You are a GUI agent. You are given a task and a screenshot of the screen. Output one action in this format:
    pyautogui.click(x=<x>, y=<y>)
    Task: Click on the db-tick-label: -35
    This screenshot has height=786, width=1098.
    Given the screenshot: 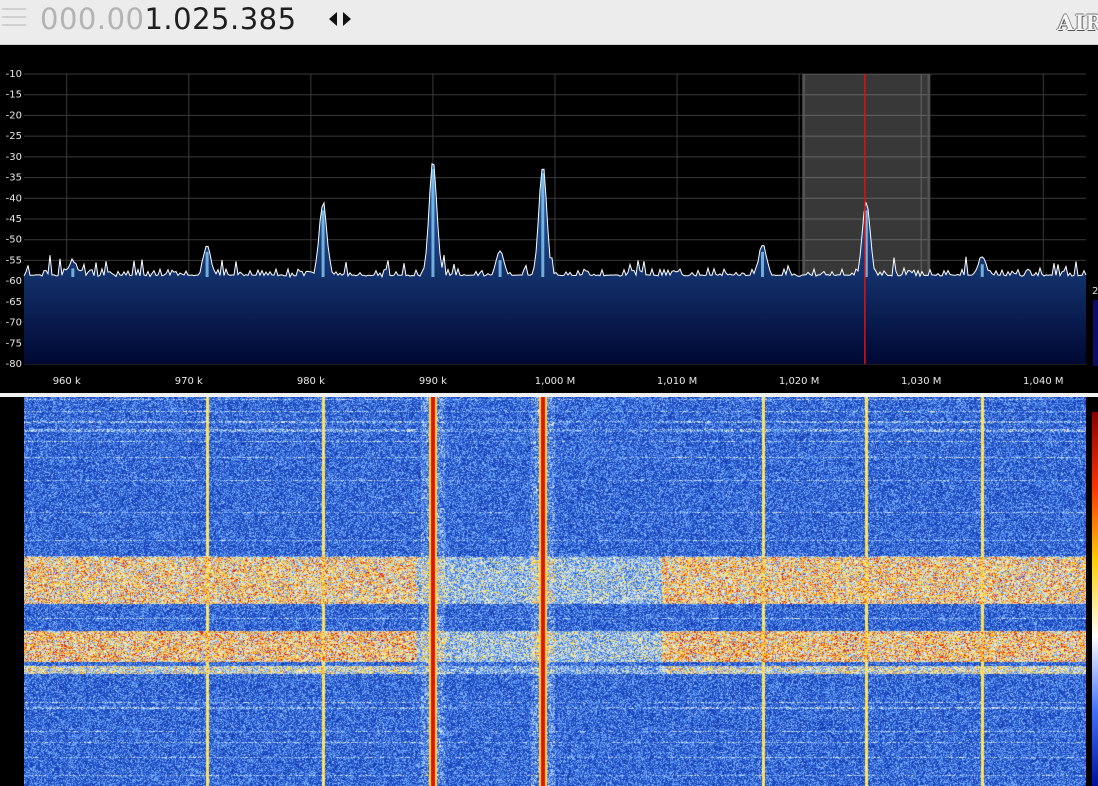 What is the action you would take?
    pyautogui.click(x=14, y=178)
    